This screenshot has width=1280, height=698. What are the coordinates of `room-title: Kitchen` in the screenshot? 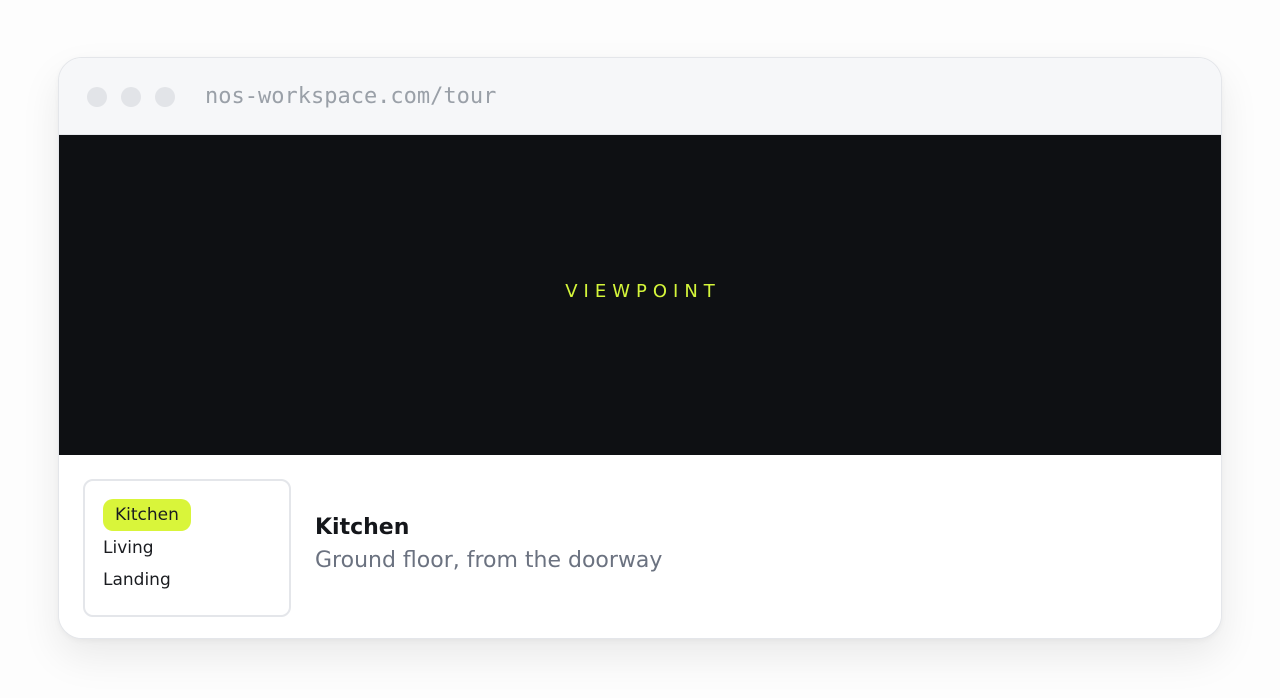 It's located at (362, 527).